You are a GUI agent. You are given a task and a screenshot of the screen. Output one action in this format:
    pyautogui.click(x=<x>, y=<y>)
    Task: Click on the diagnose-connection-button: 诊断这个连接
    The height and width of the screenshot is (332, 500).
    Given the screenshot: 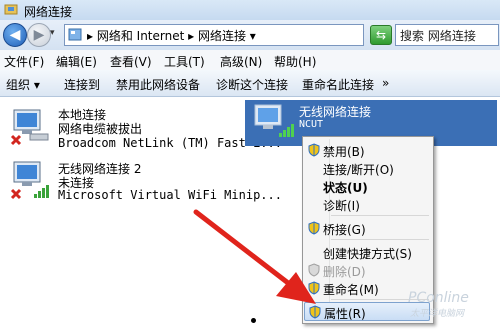 What is the action you would take?
    pyautogui.click(x=252, y=84)
    